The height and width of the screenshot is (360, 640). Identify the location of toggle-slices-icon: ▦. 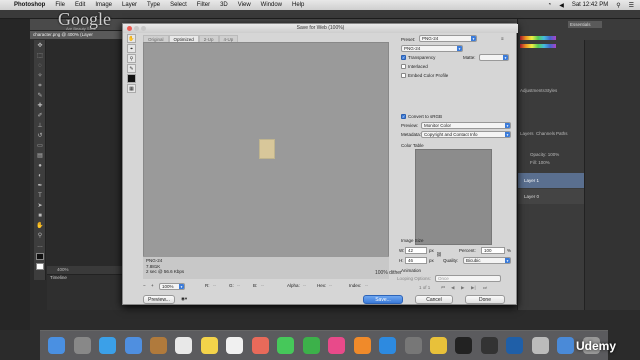
(131, 88).